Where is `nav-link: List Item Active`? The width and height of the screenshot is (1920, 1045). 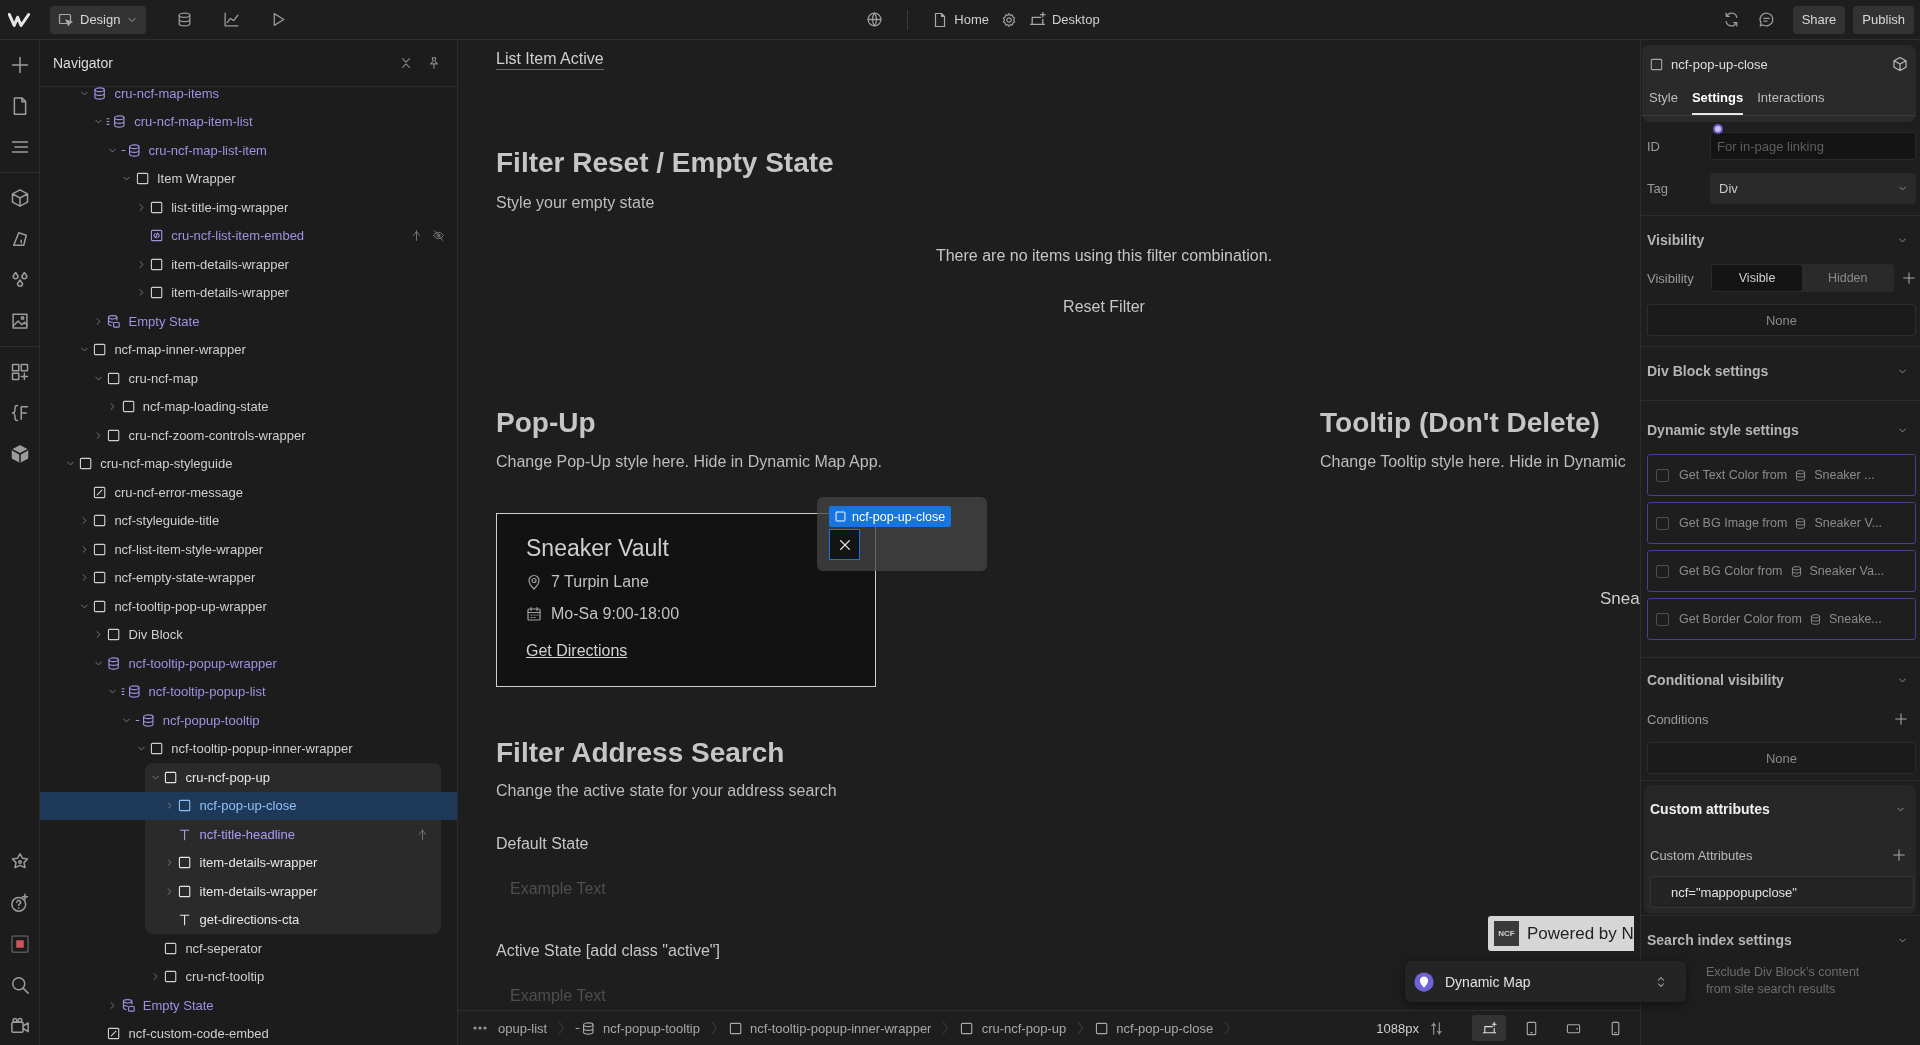
nav-link: List Item Active is located at coordinates (550, 59).